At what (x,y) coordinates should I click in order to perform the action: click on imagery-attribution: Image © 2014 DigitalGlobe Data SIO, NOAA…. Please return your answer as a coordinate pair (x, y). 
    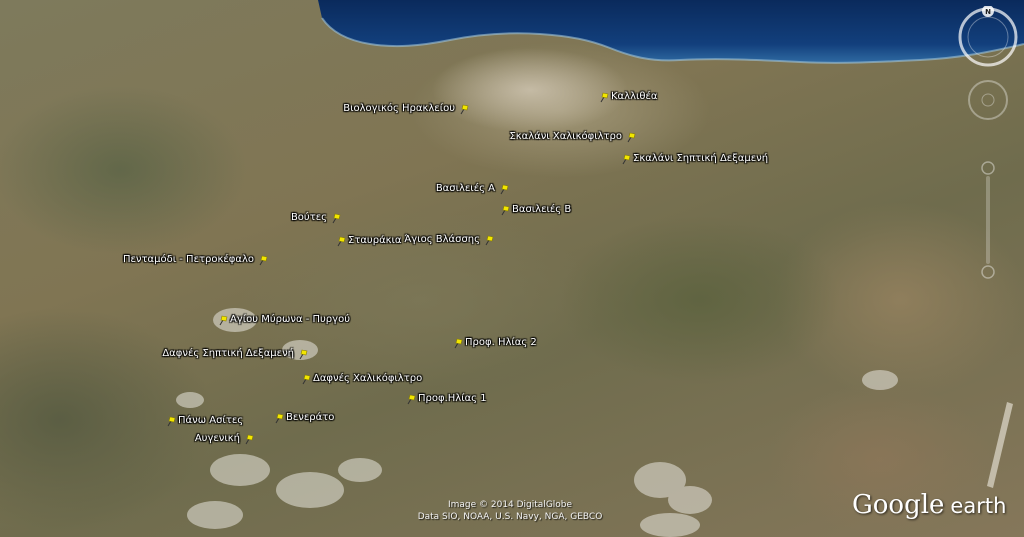
    Looking at the image, I should click on (510, 511).